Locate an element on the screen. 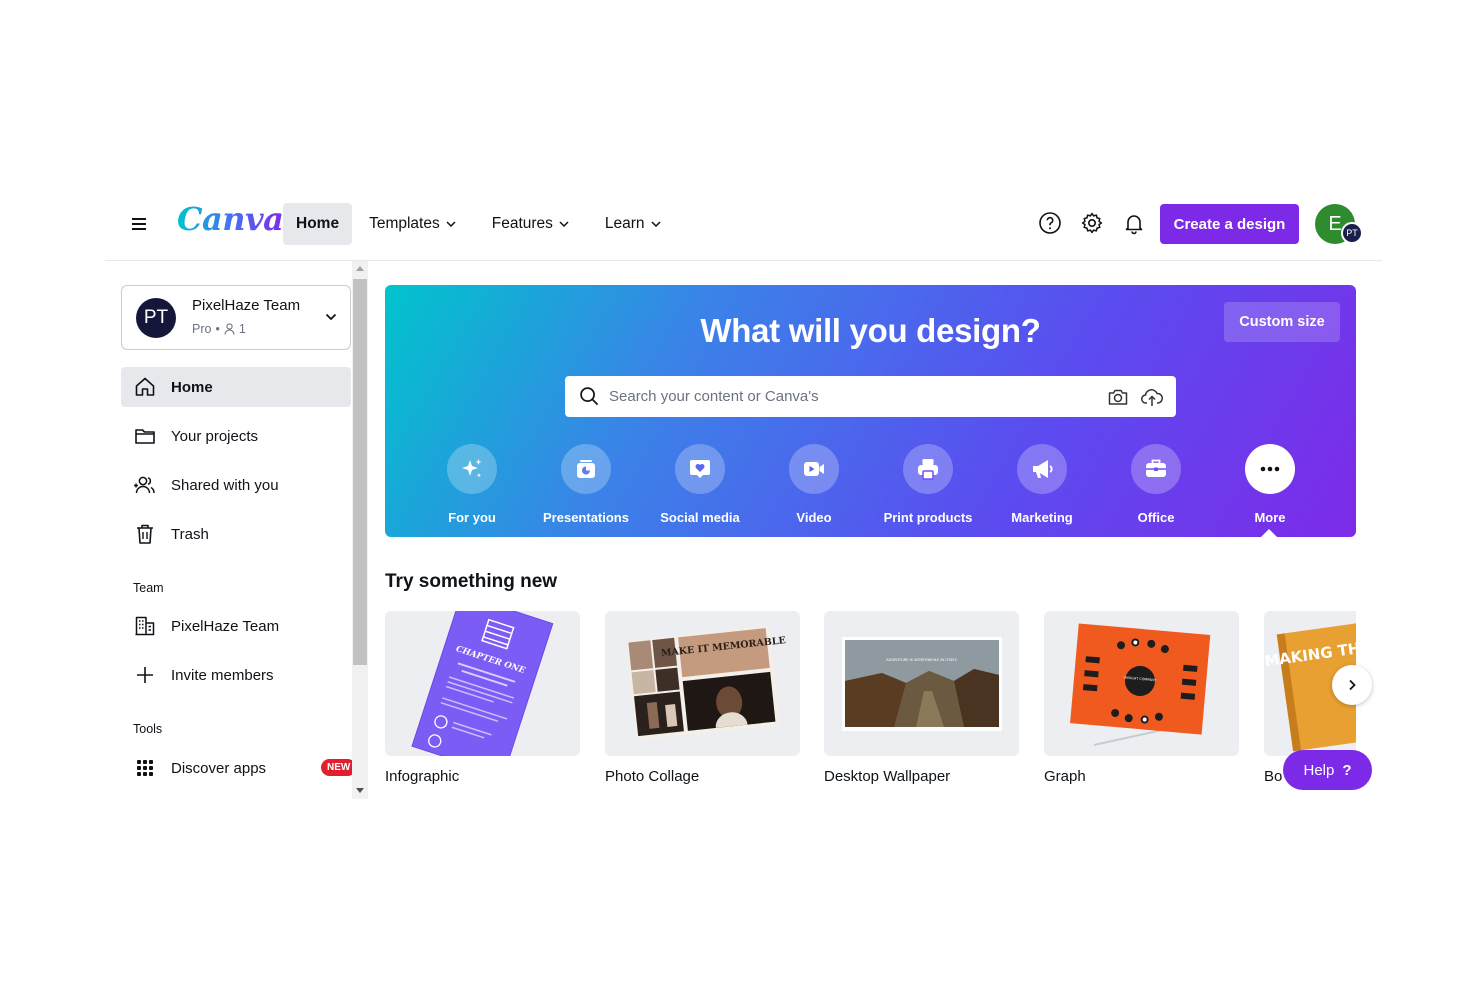 The image size is (1480, 987). category-label: Social media is located at coordinates (700, 517).